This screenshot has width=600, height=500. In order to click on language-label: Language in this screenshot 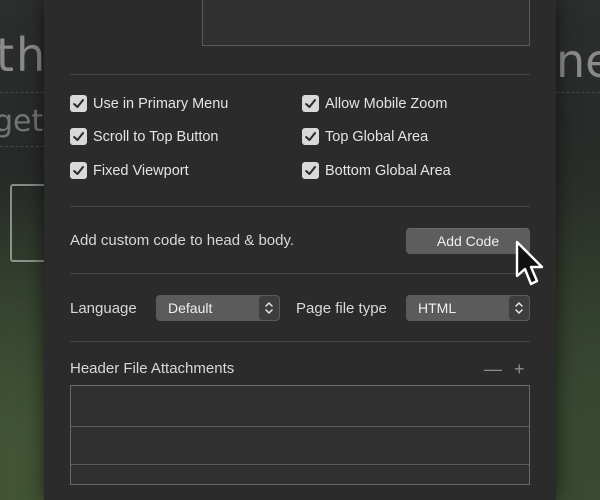, I will do `click(103, 308)`.